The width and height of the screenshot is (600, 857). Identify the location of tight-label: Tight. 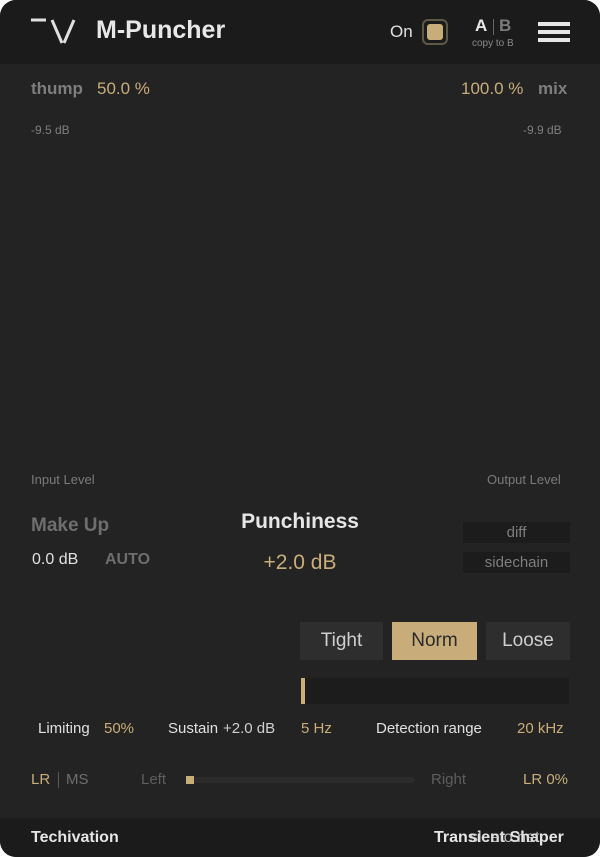
(341, 640).